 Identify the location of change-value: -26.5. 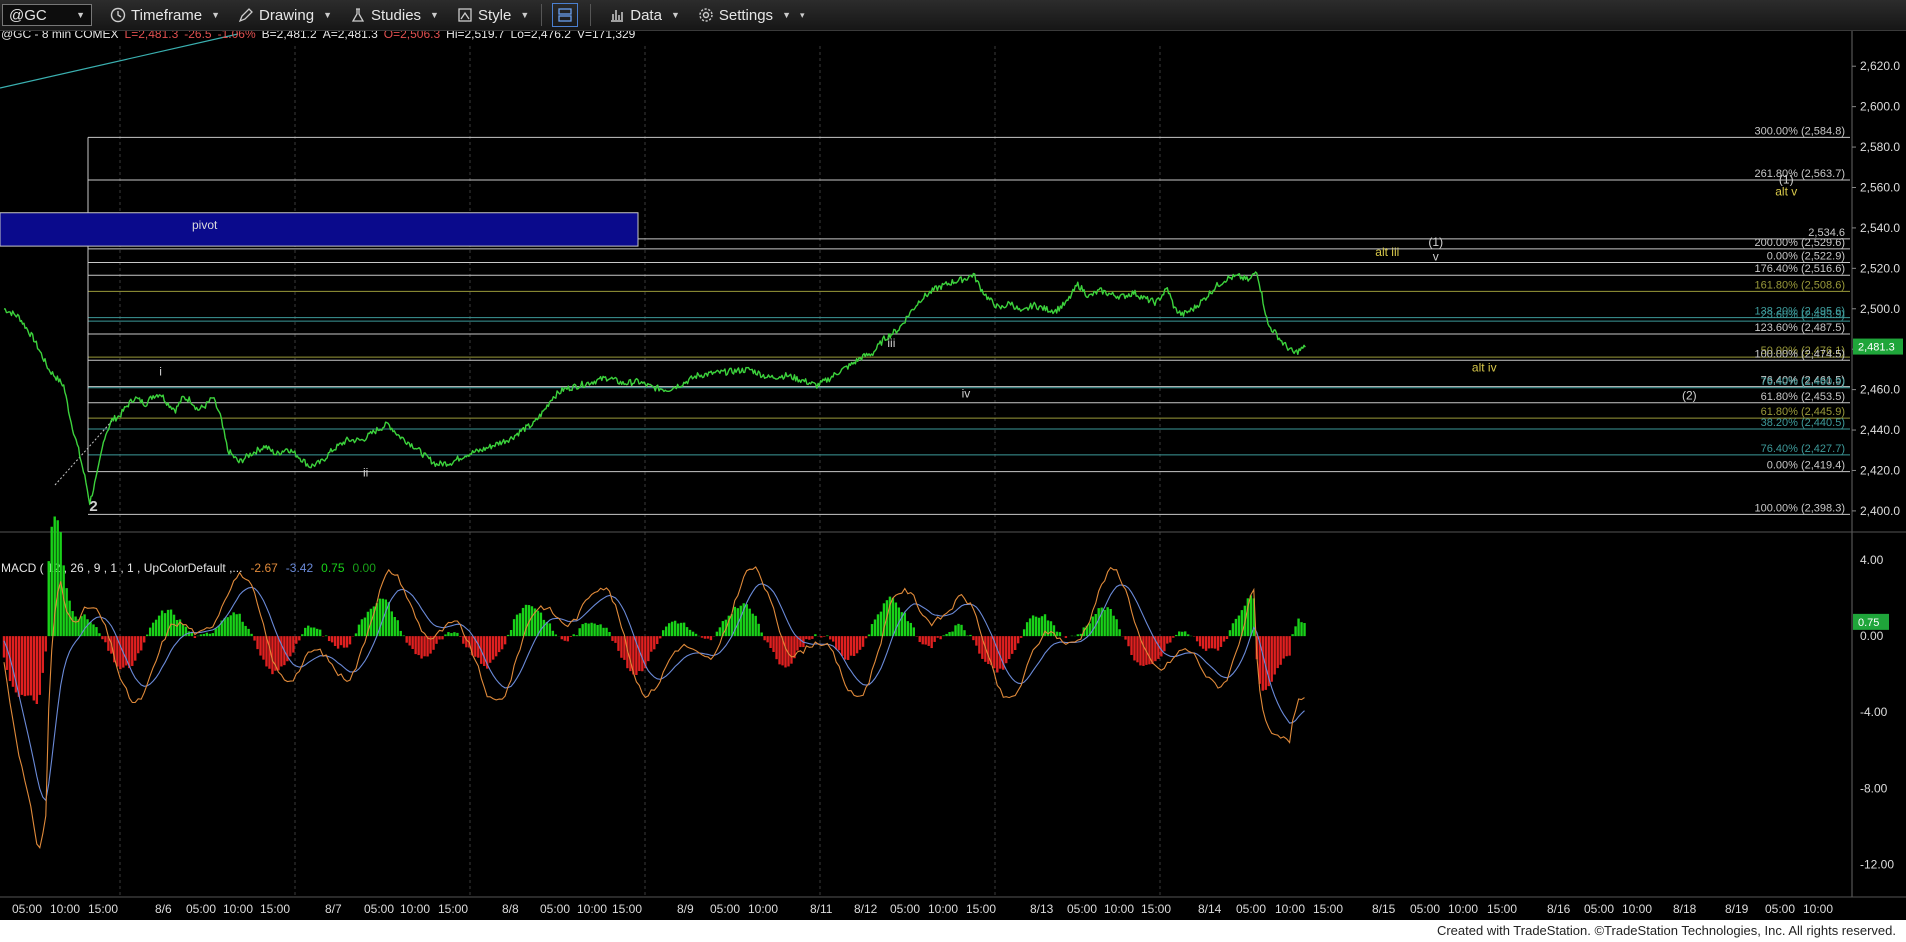
(198, 36).